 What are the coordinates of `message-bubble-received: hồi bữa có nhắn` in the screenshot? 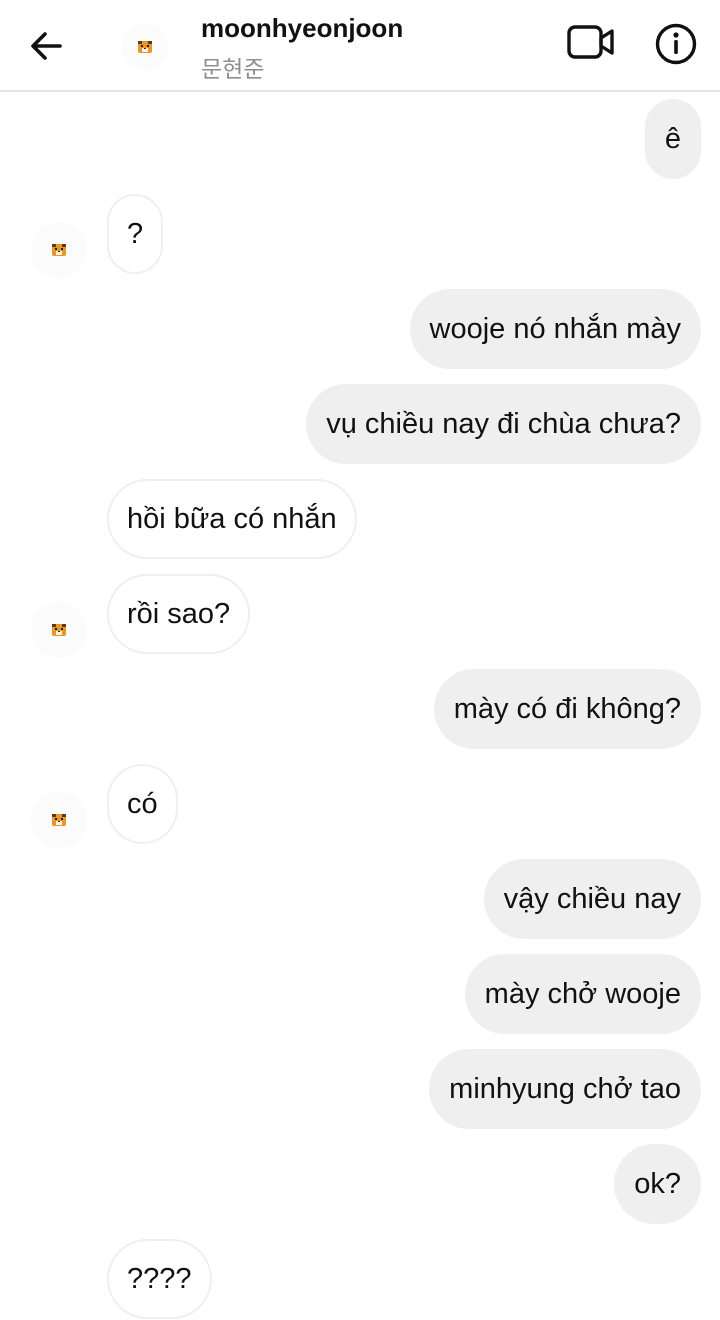 It's located at (232, 519).